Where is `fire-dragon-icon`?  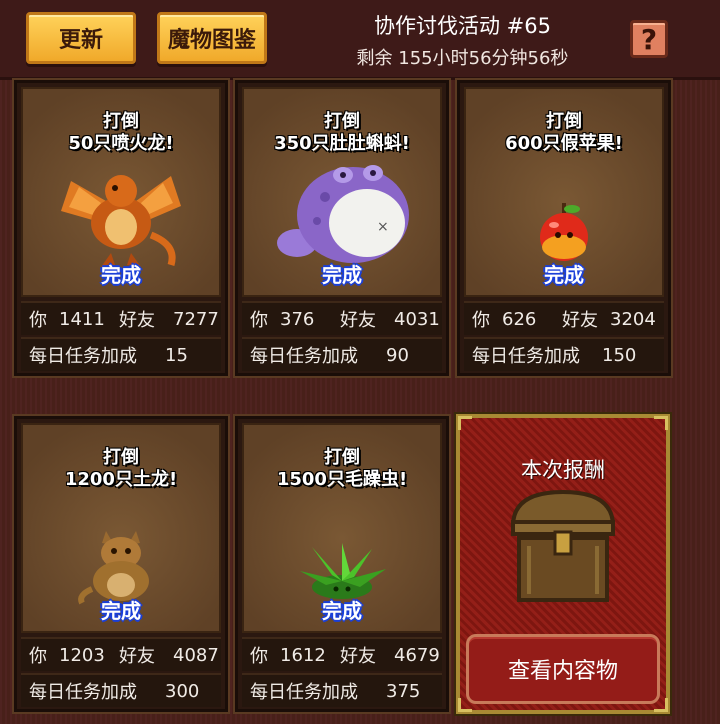 fire-dragon-icon is located at coordinates (121, 221).